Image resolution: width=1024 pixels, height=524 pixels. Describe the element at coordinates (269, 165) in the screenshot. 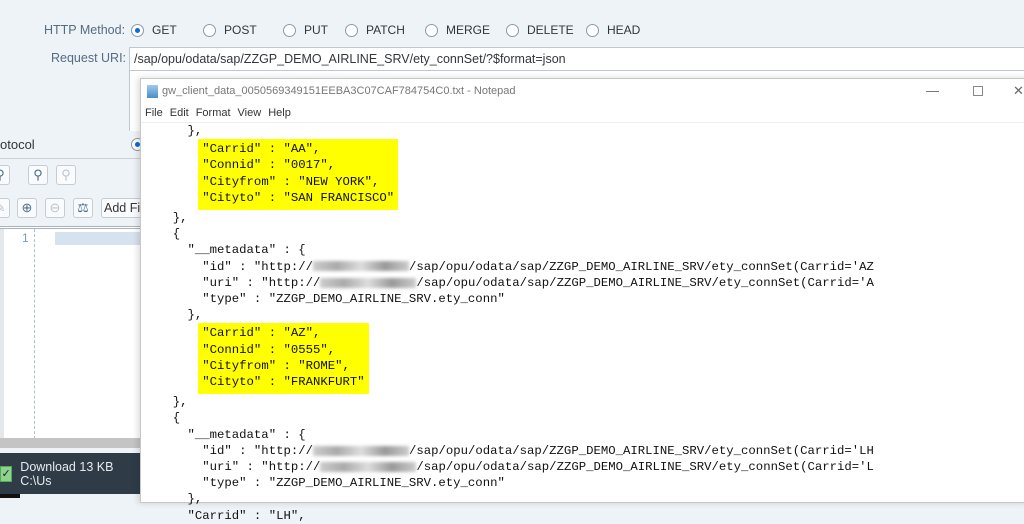

I see `text-line: "Connid" : "0017",` at that location.